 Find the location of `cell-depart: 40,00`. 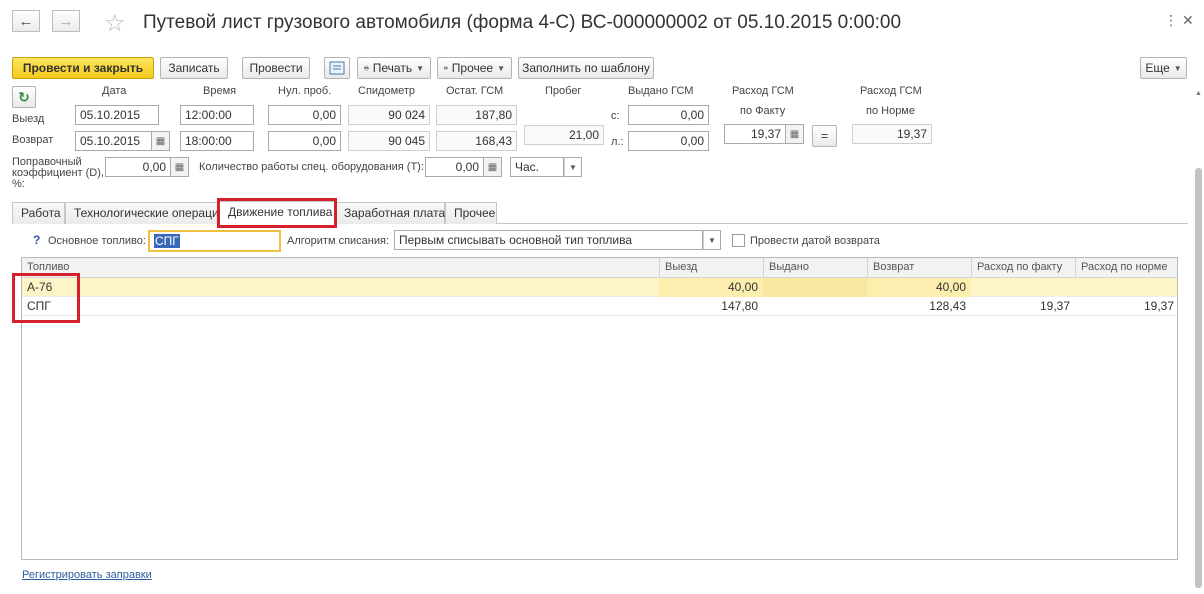

cell-depart: 40,00 is located at coordinates (711, 287).